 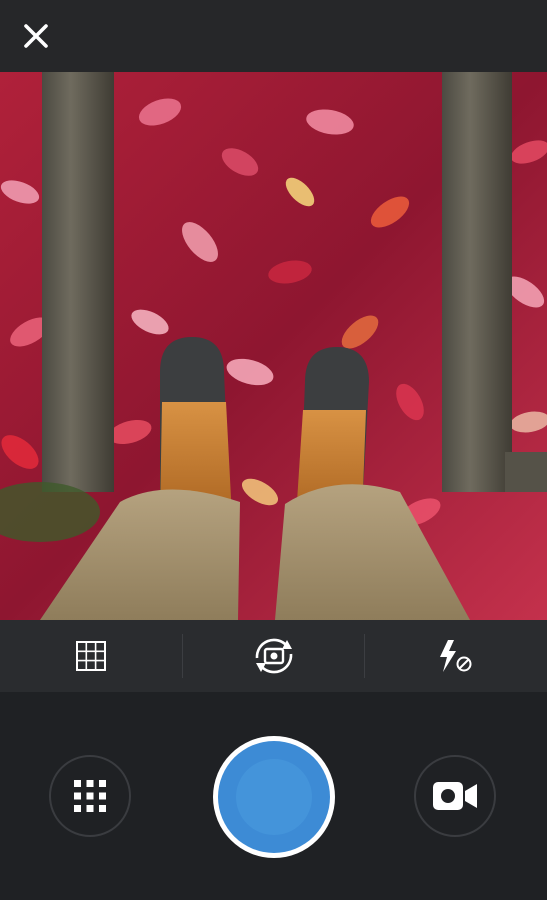 I want to click on grid-toggle-button, so click(x=91, y=656).